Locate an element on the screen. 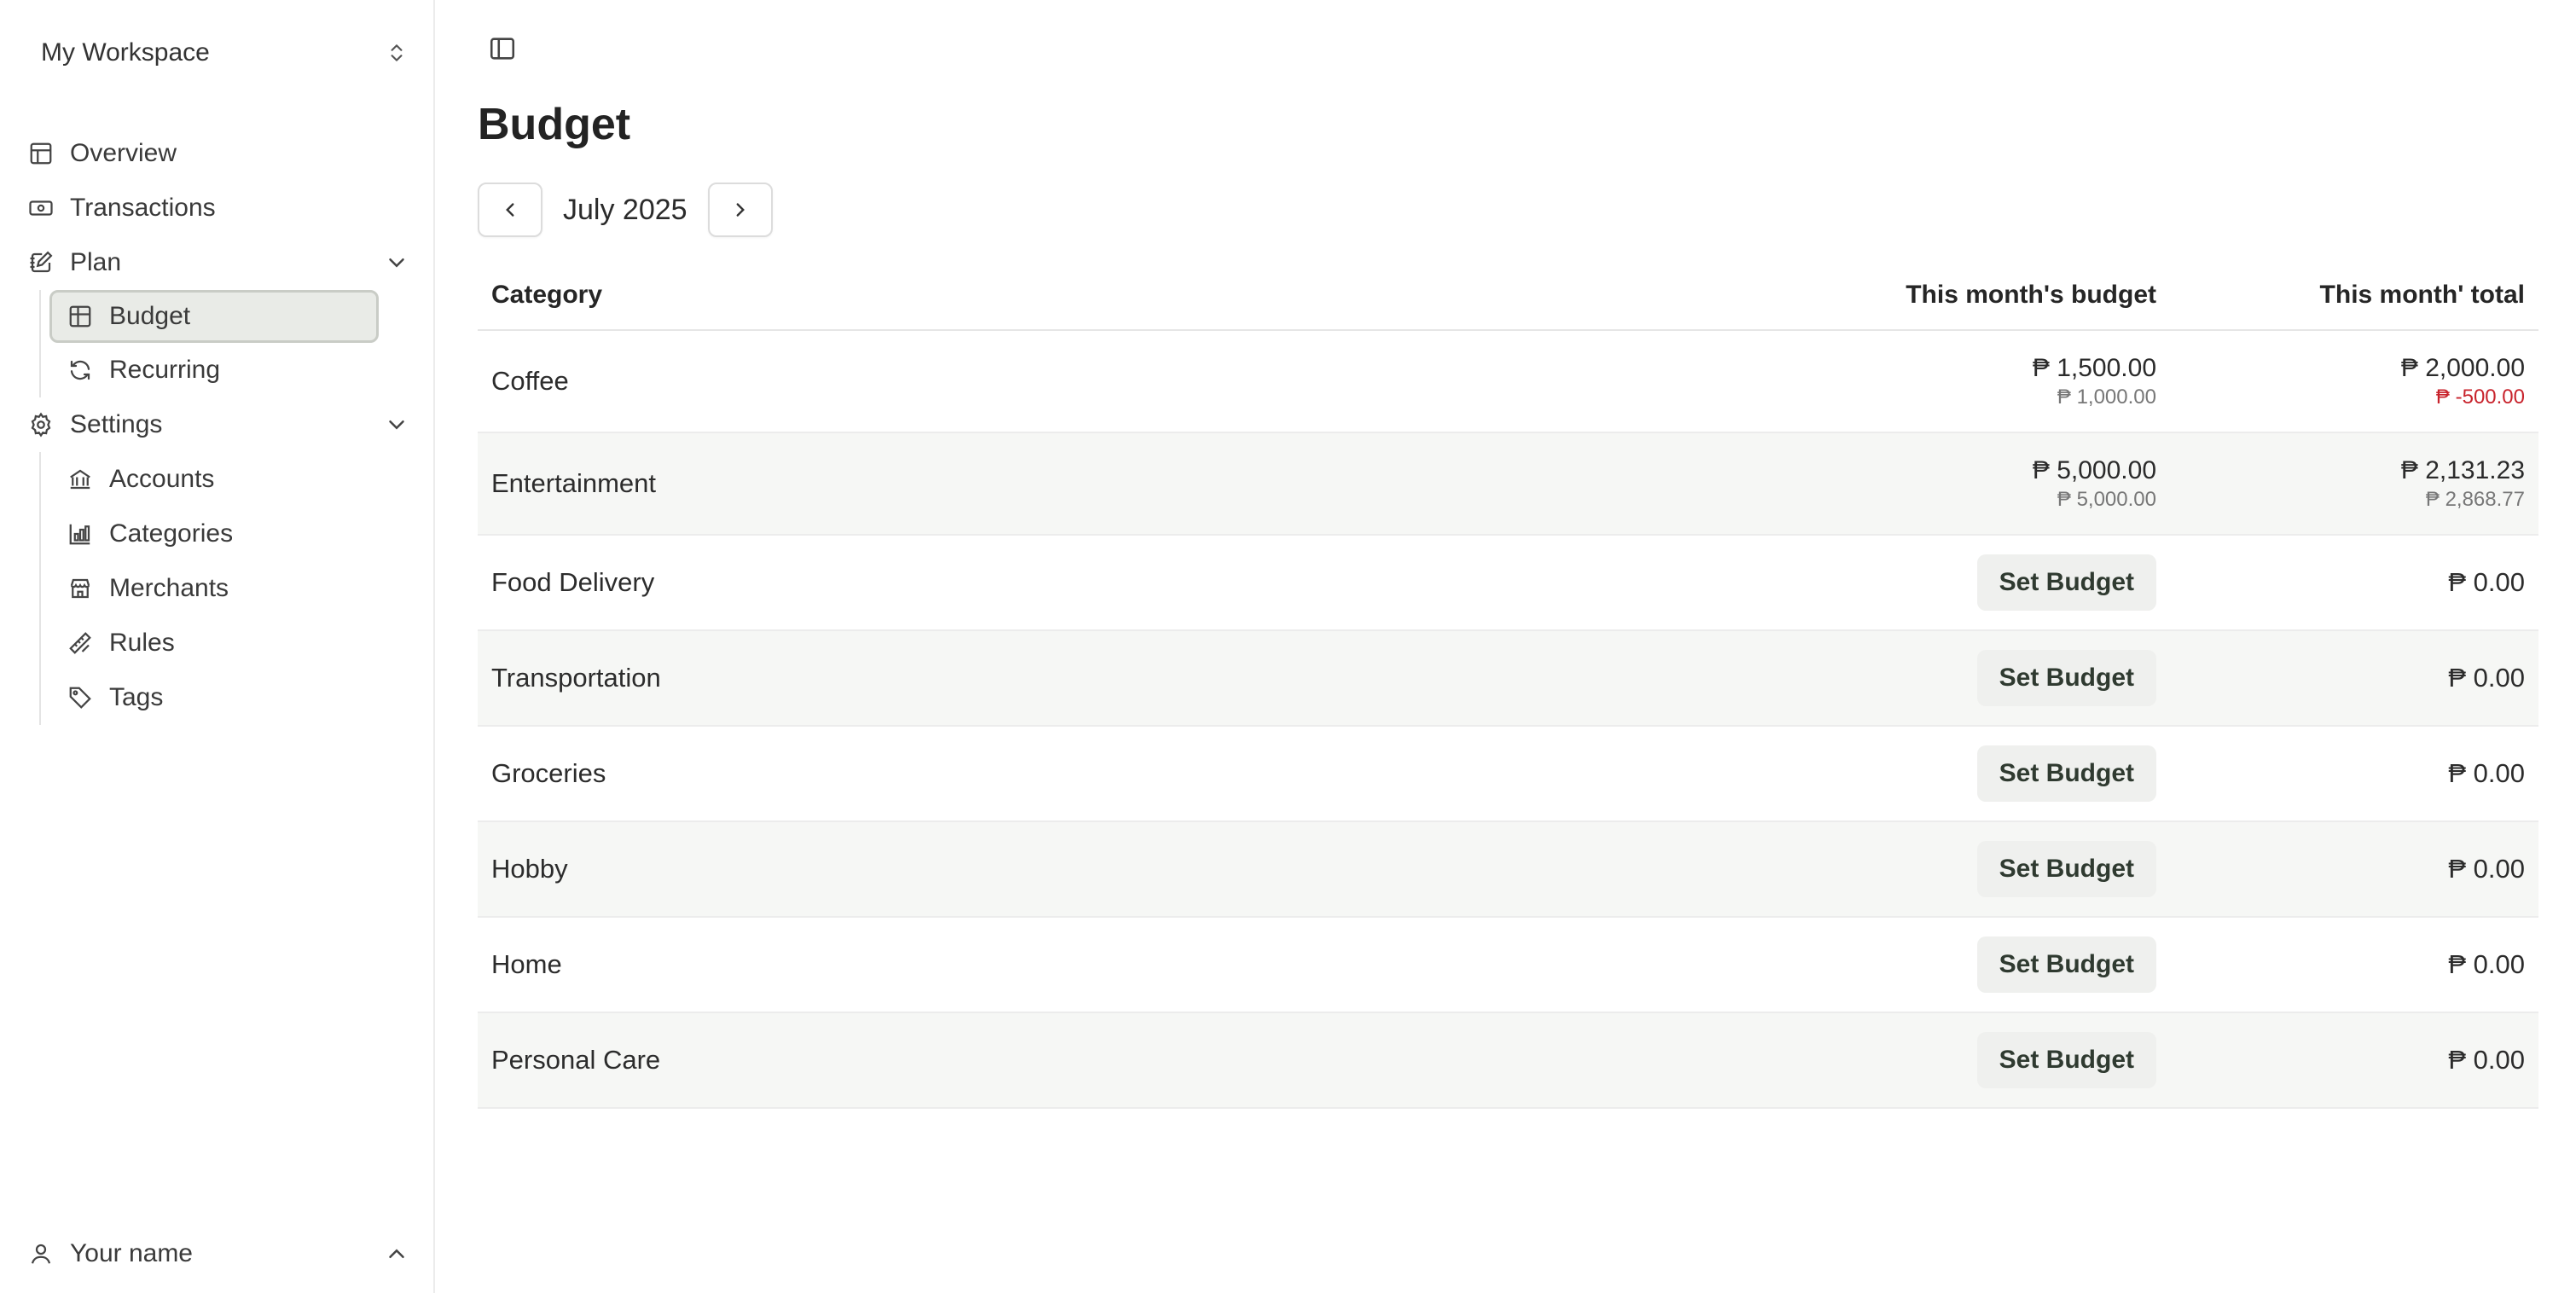  sidebar-item-settings: Settings is located at coordinates (218, 425).